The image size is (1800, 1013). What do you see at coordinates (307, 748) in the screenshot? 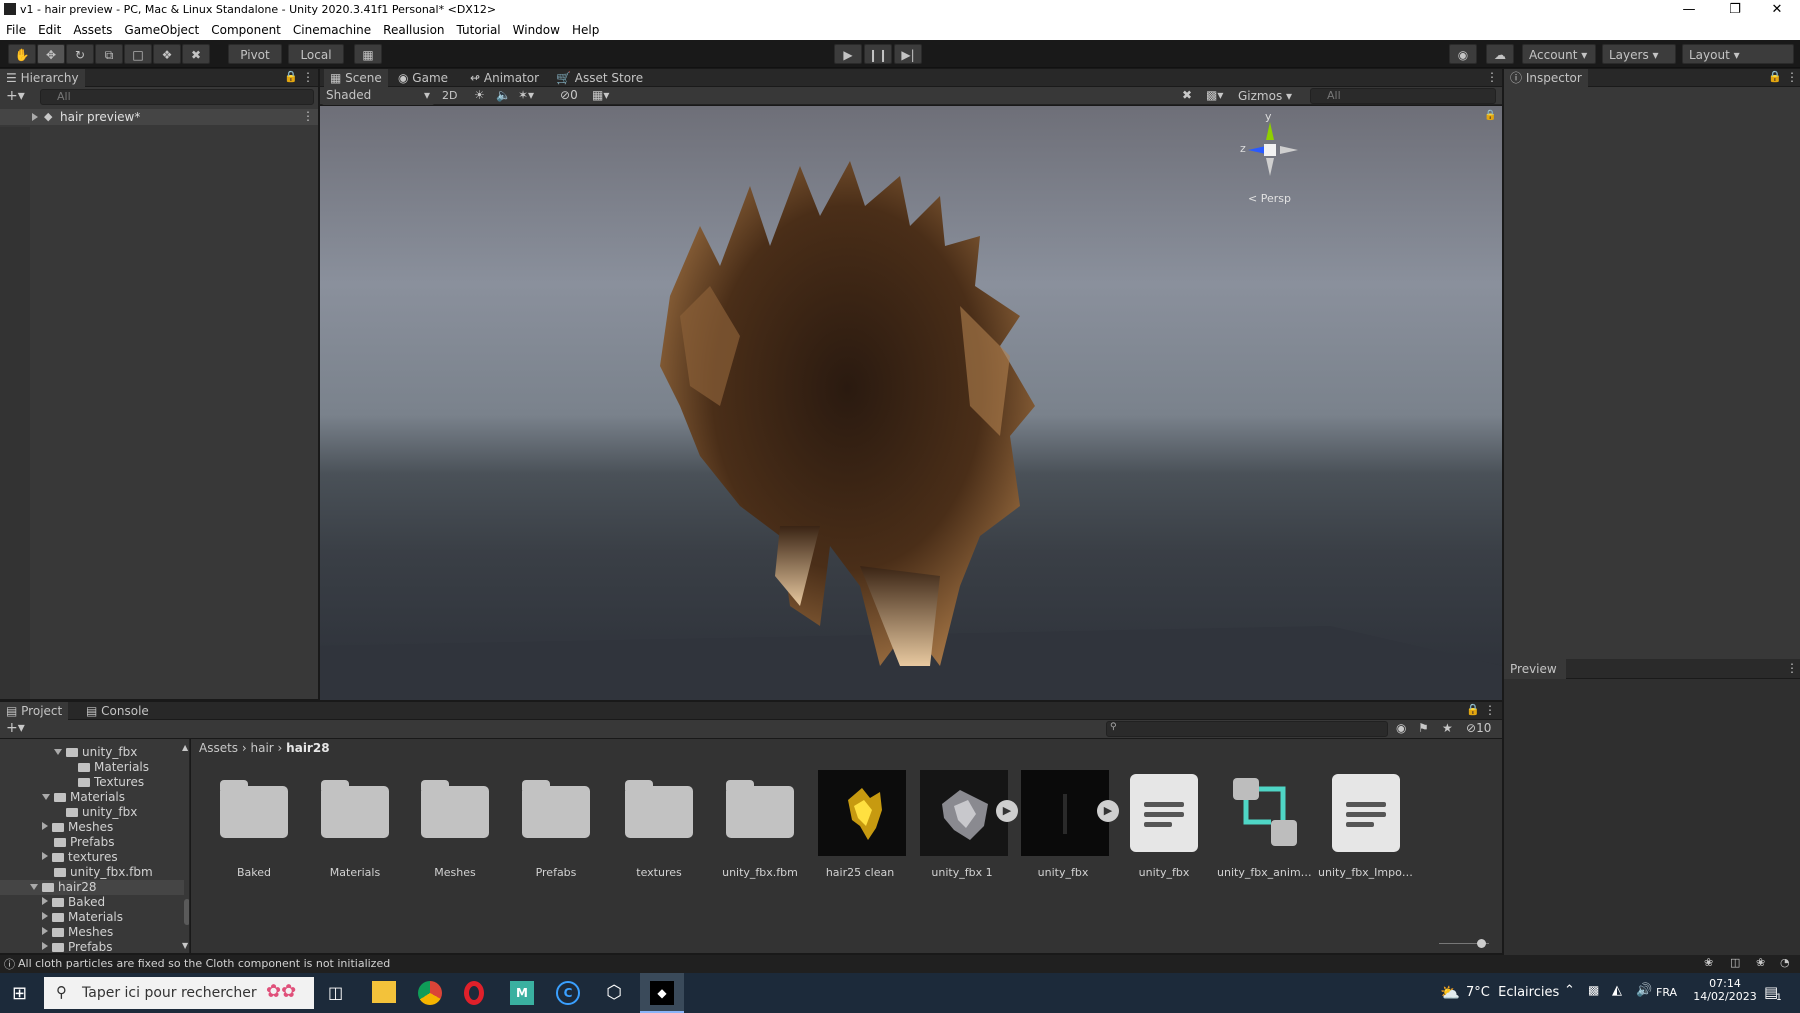
I see `breadcrumb-hair28: hair28` at bounding box center [307, 748].